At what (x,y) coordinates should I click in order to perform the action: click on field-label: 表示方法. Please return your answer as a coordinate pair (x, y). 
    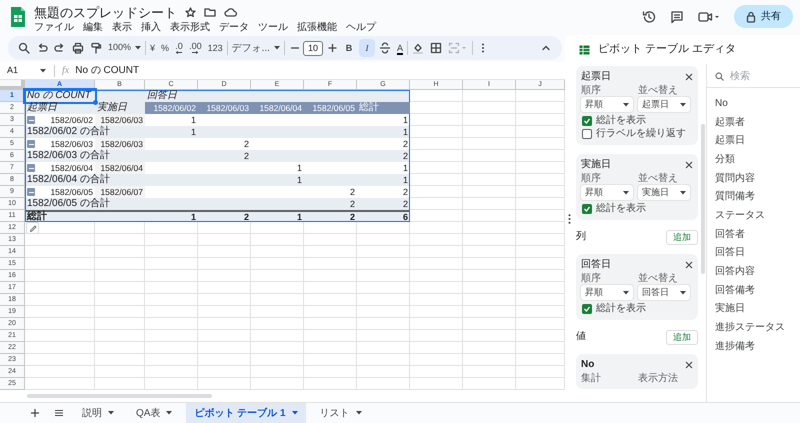
    Looking at the image, I should click on (658, 379).